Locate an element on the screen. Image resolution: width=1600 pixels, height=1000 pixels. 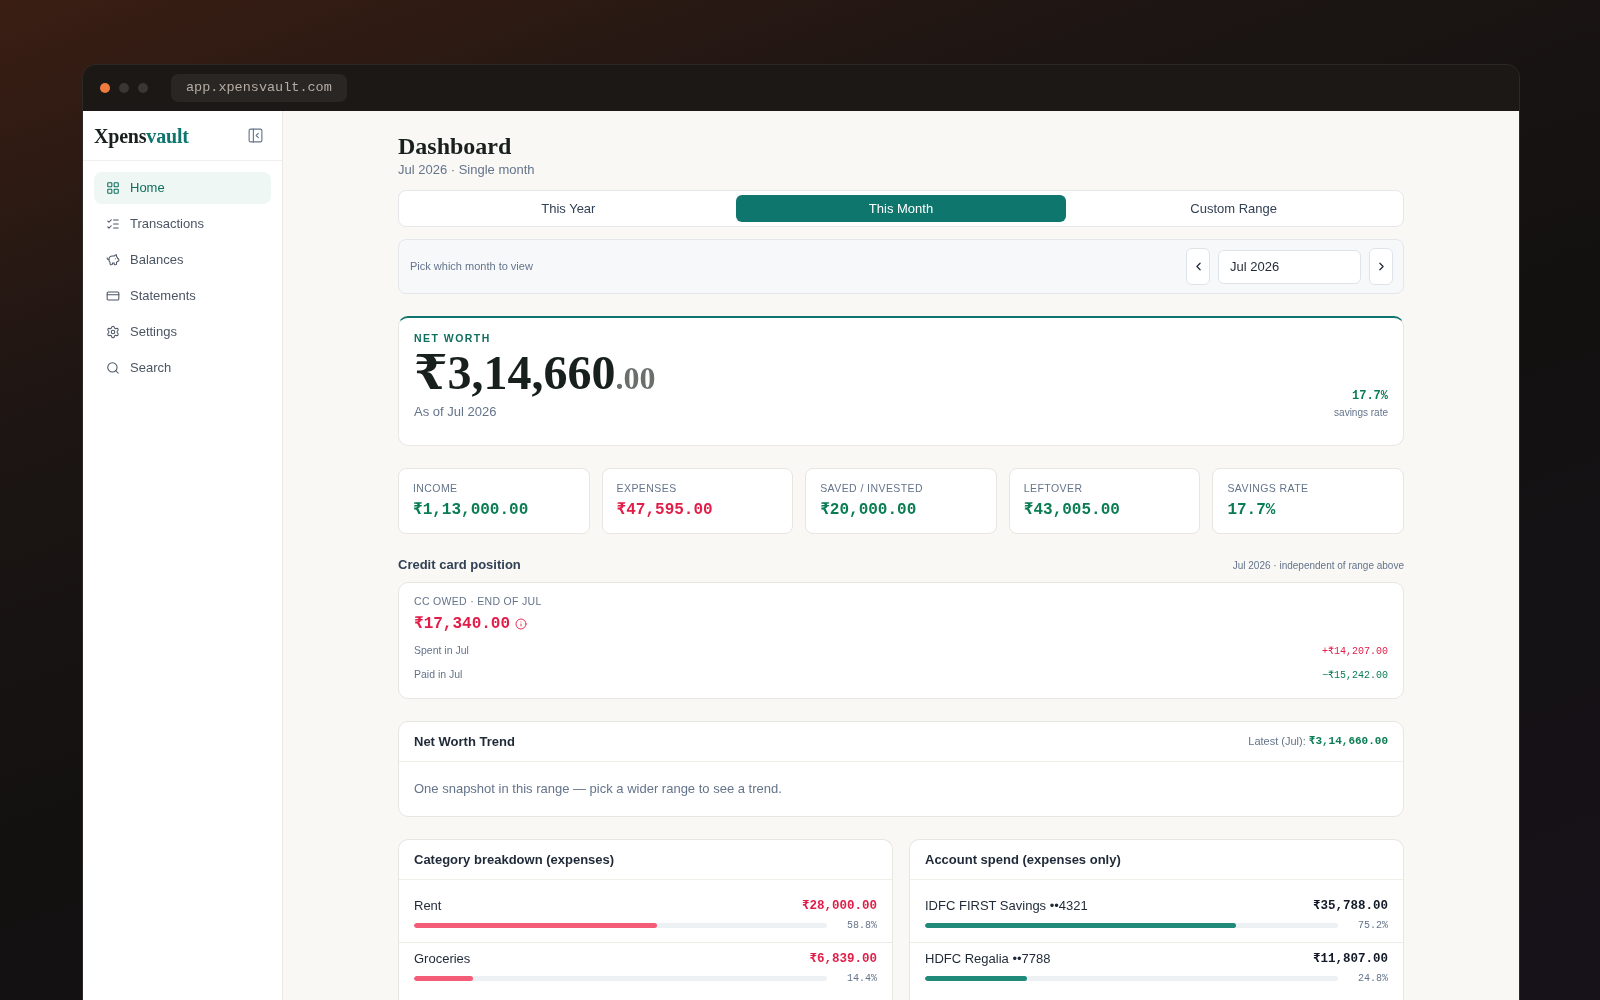
row-percent: 24.8% is located at coordinates (1372, 978).